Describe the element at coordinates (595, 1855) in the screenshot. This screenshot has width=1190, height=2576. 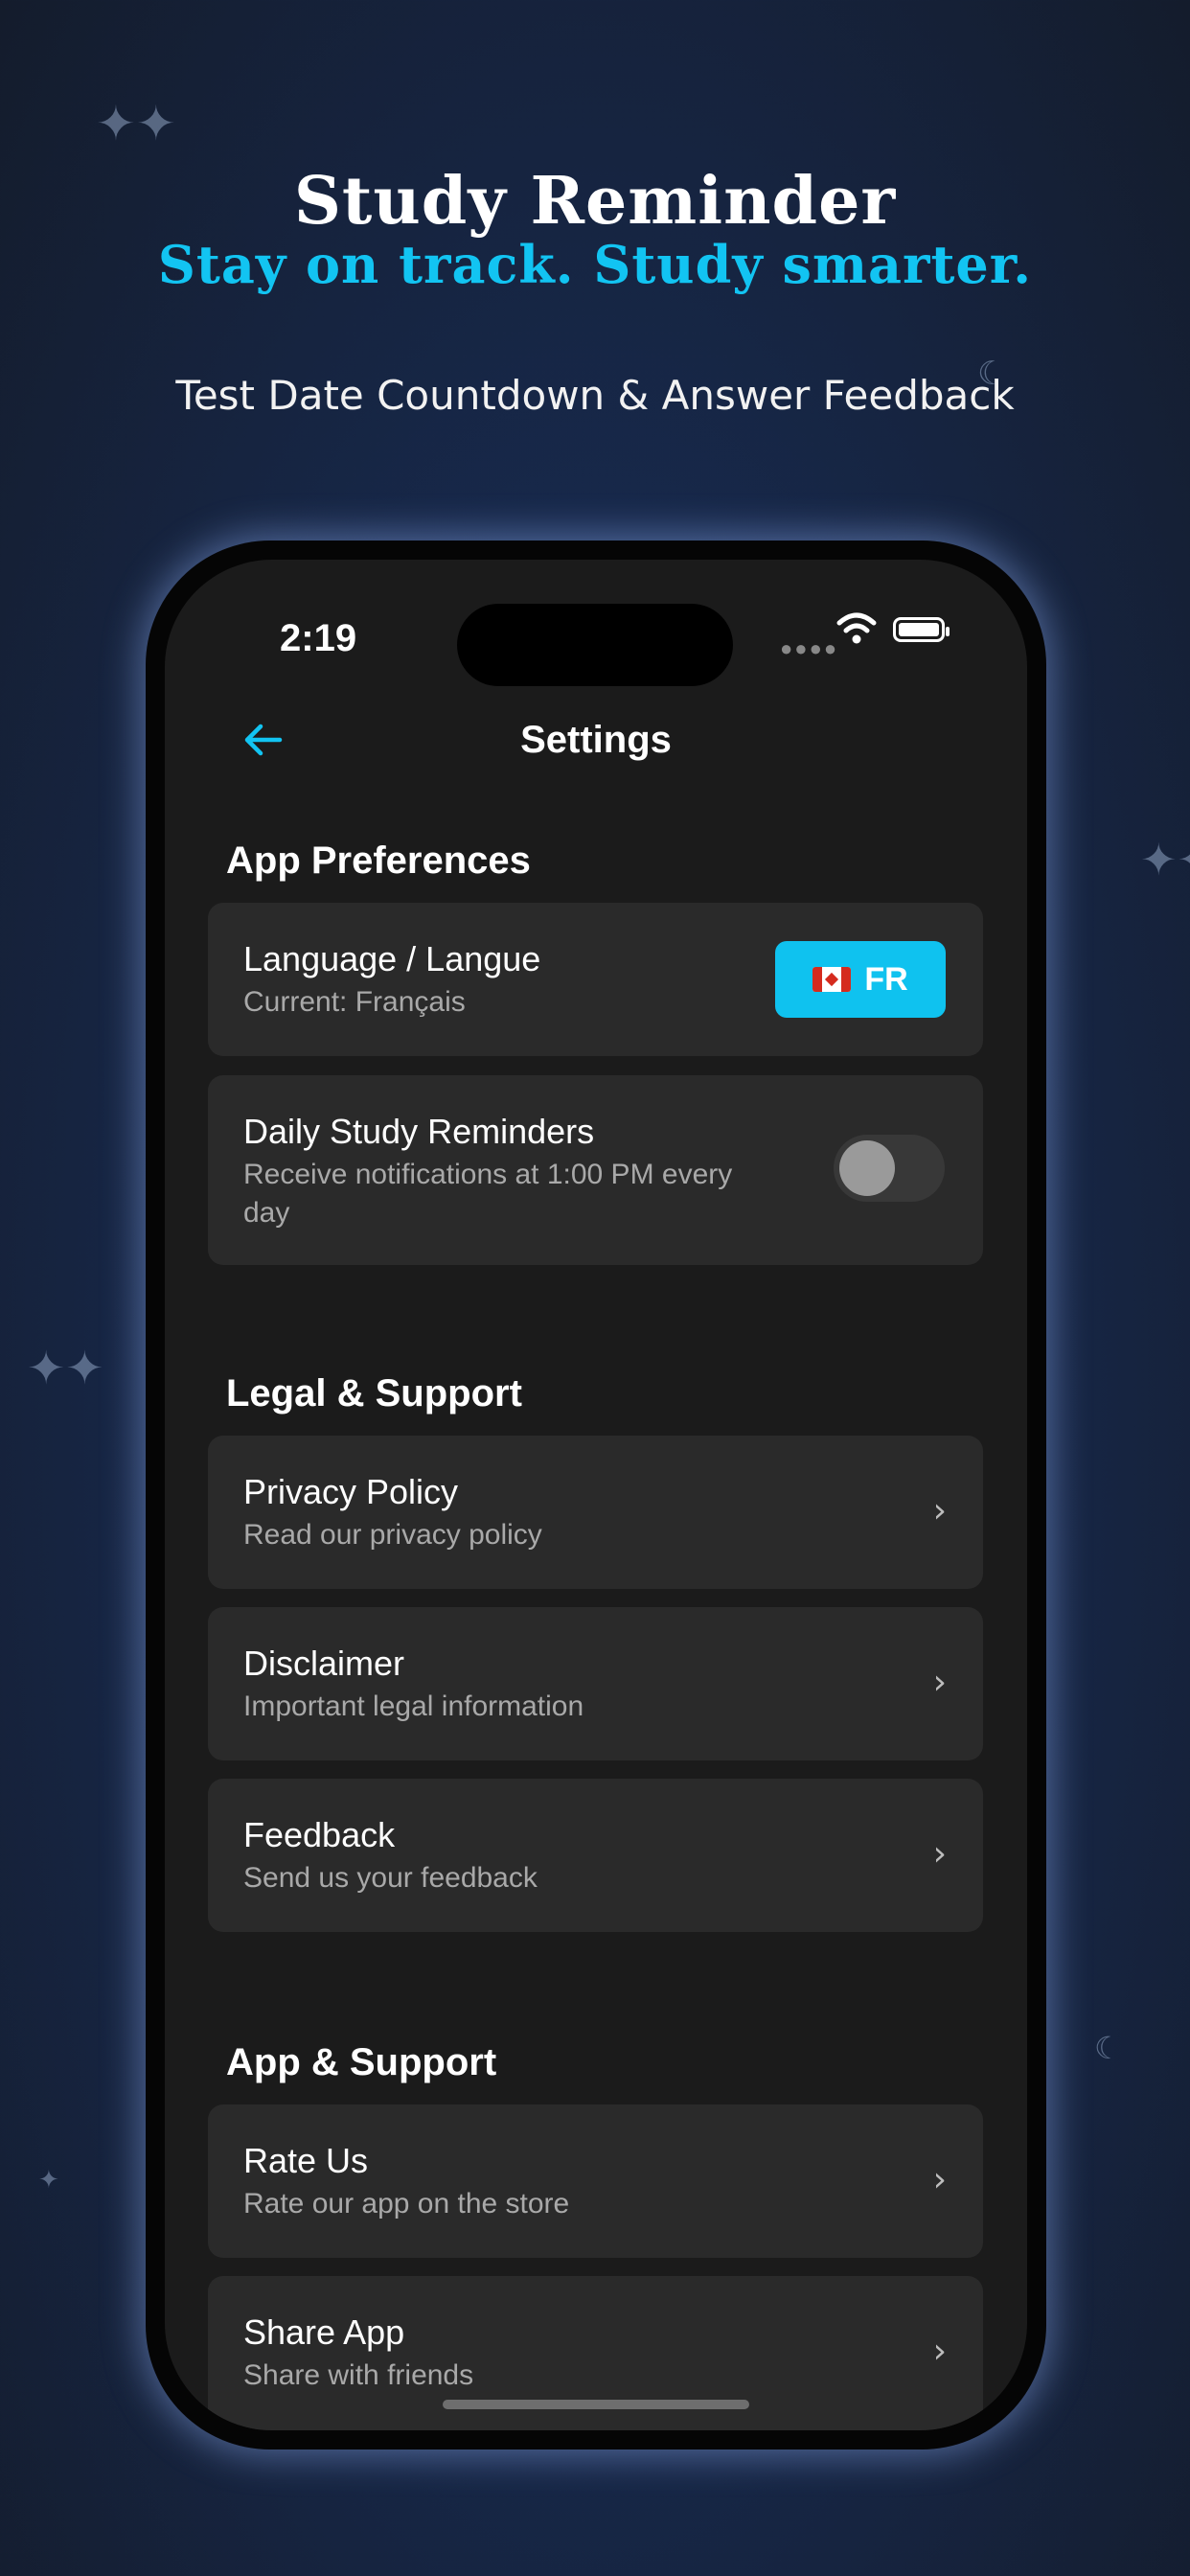
I see `list-item-feedback: Feedback Send us your feedback ›` at that location.